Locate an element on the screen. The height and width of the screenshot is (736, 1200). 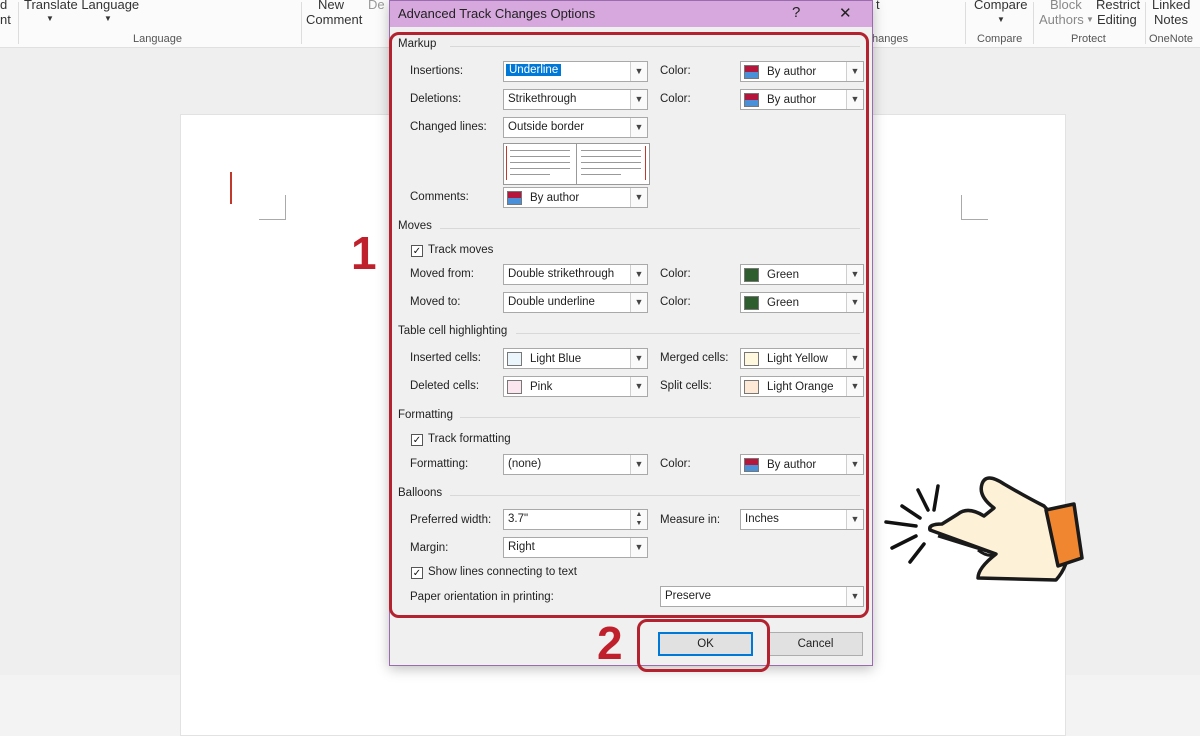
dialog-titlebar: Advanced Track Changes Options ? ✕ is located at coordinates (631, 14).